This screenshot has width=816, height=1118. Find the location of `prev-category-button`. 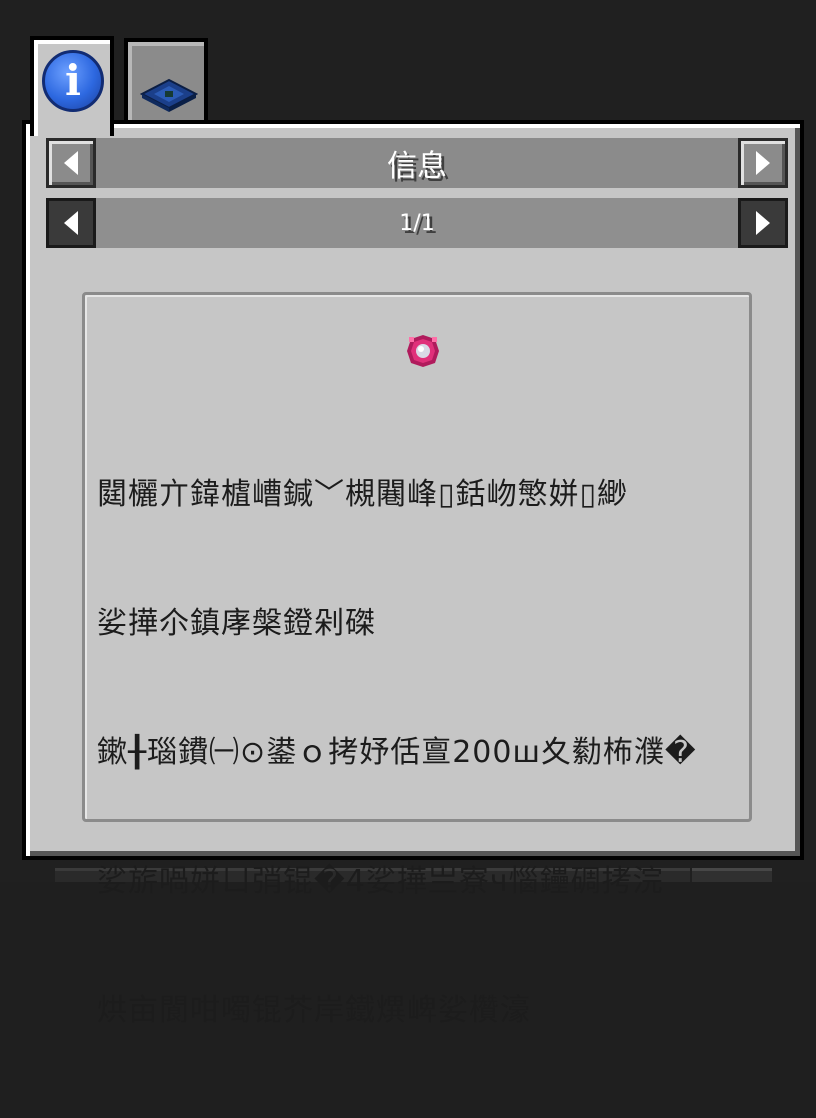

prev-category-button is located at coordinates (71, 163).